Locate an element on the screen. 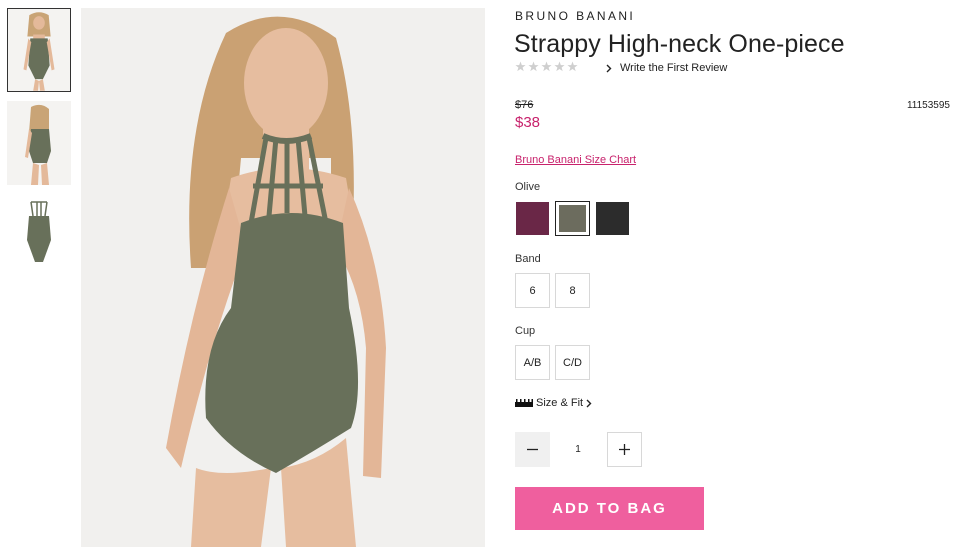 The image size is (954, 551). model-front-image is located at coordinates (39, 50).